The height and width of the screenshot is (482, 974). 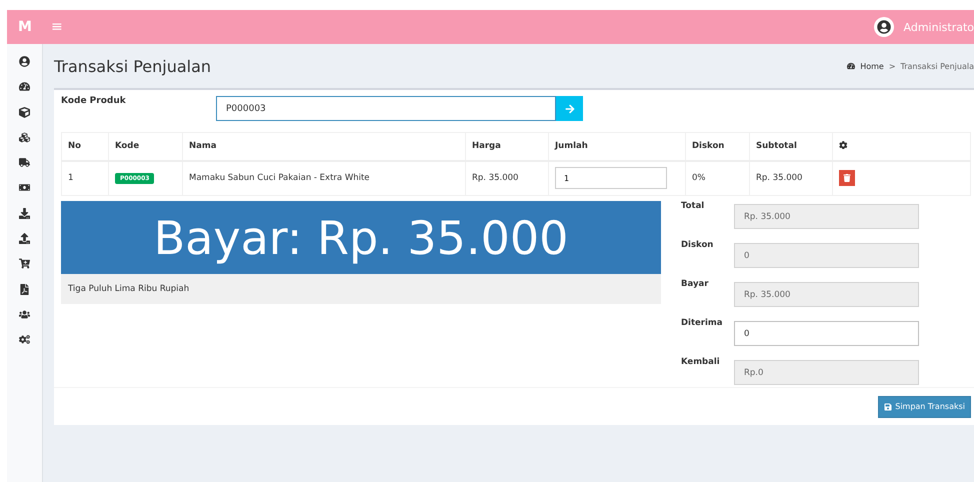 What do you see at coordinates (718, 178) in the screenshot?
I see `table-cell: 0%` at bounding box center [718, 178].